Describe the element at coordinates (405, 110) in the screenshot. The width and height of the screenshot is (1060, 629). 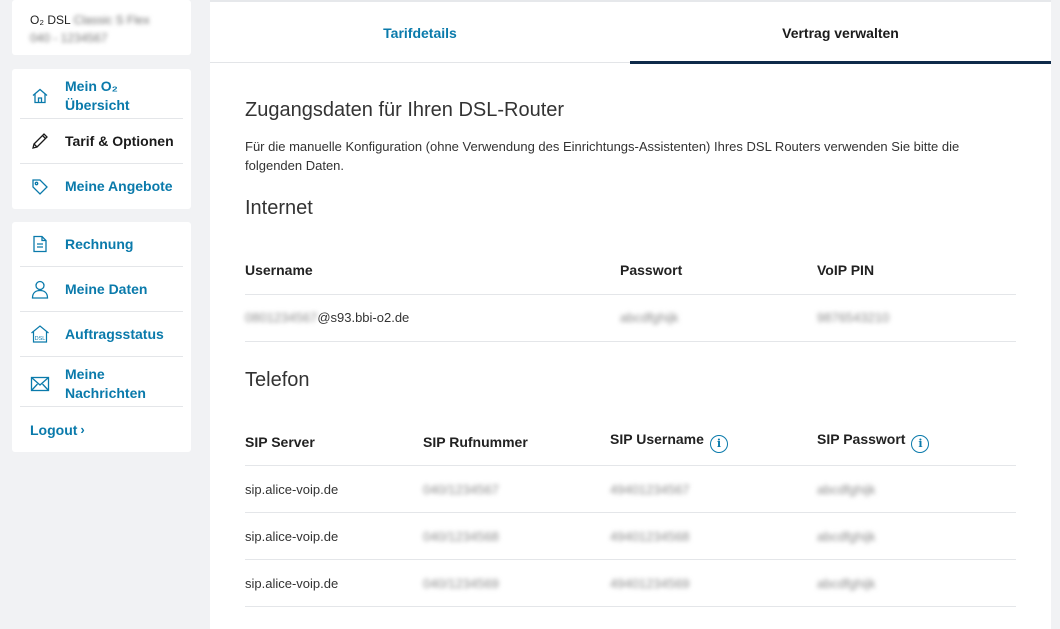
I see `page-title: Zugangsdaten für Ihren DSL-Router` at that location.